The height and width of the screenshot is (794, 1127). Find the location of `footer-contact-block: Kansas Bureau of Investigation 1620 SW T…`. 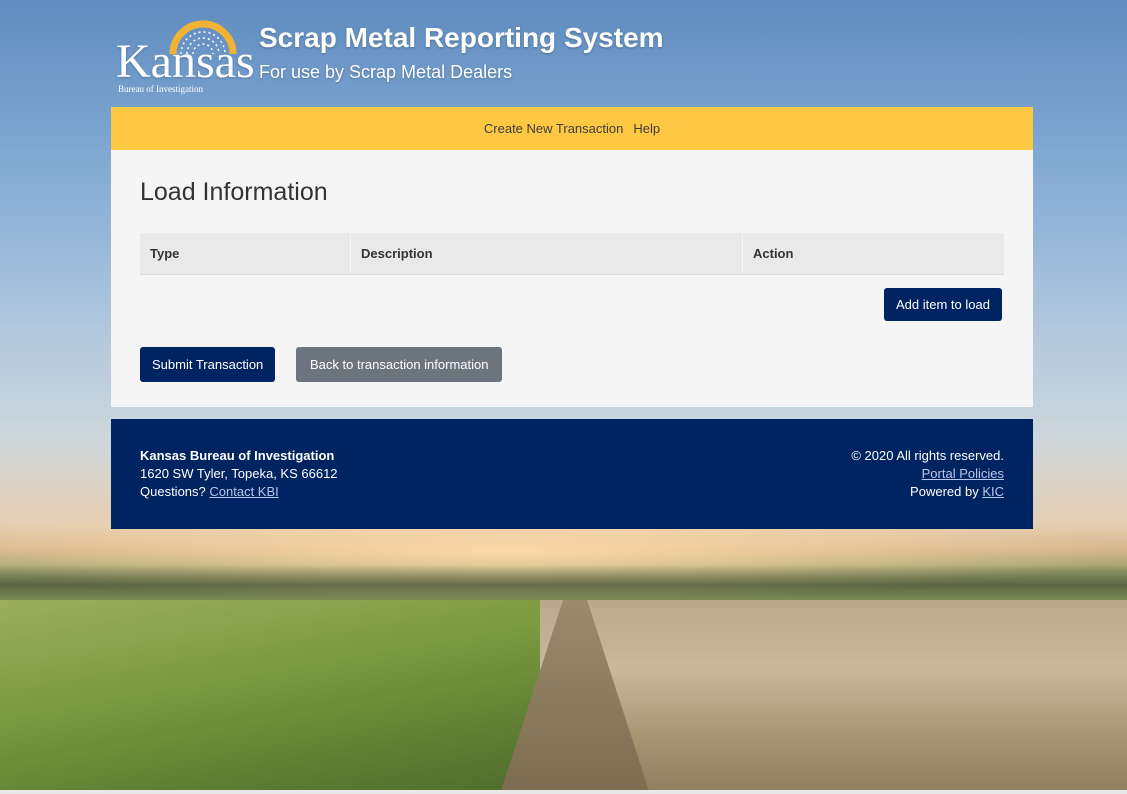

footer-contact-block: Kansas Bureau of Investigation 1620 SW T… is located at coordinates (239, 474).